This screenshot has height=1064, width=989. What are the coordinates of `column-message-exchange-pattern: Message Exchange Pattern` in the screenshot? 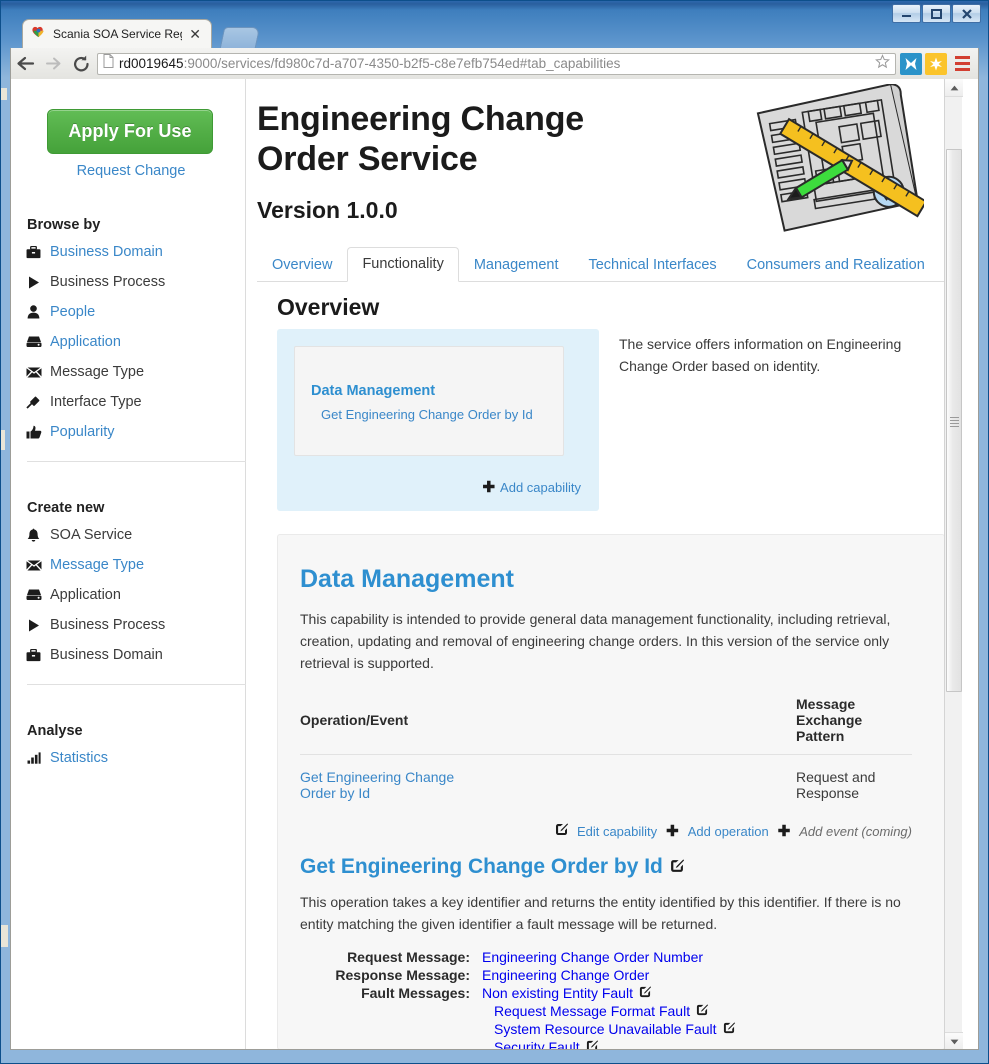 It's located at (686, 723).